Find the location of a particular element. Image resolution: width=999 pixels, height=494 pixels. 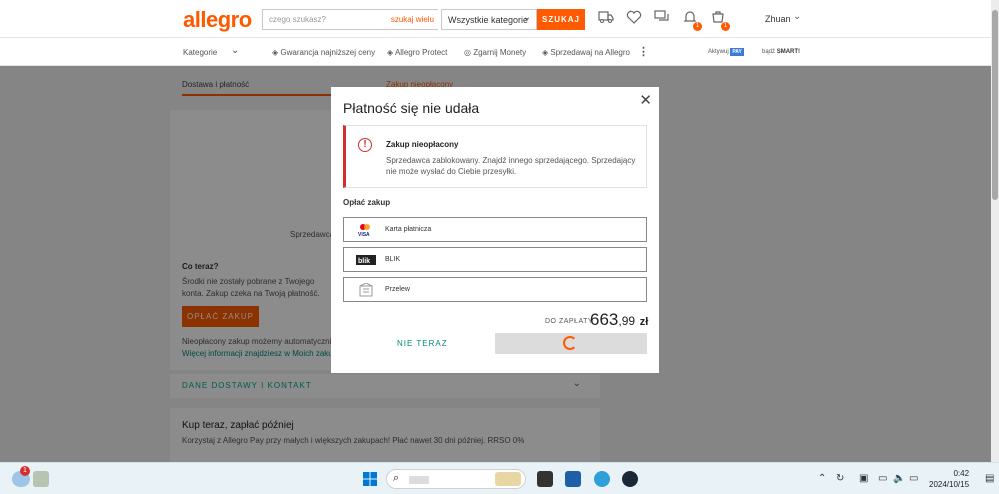

categories-menu: Kategorie is located at coordinates (200, 52).